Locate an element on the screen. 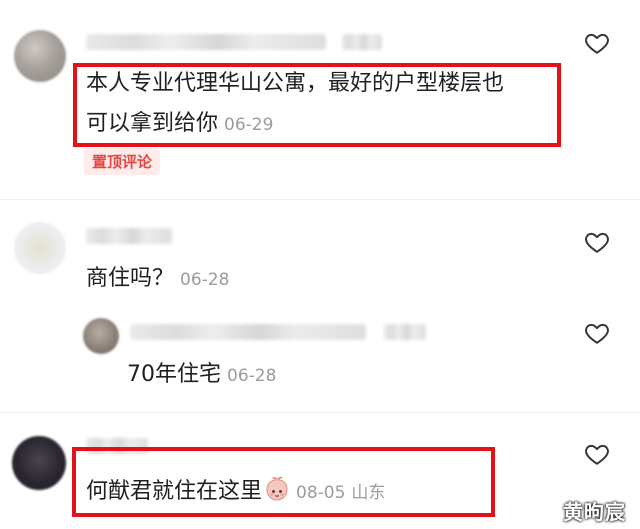 This screenshot has height=529, width=640. comment-text-body: 商住吗？ is located at coordinates (130, 278).